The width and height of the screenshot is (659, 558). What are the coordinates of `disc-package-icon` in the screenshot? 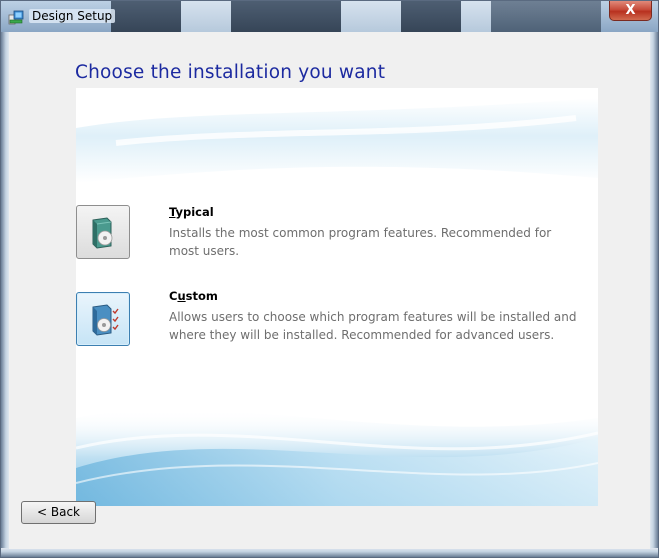 It's located at (102, 233).